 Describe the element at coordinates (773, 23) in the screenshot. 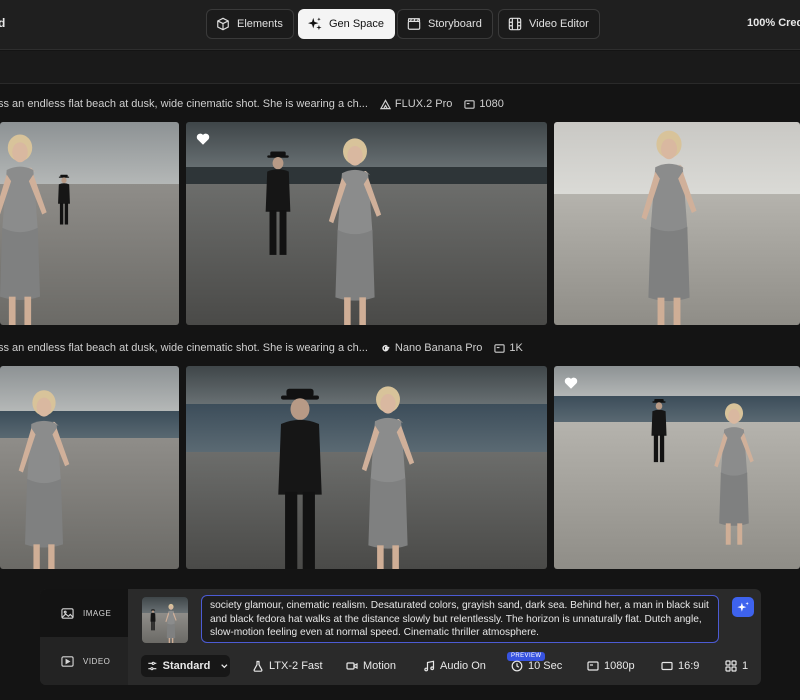

I see `credits-indicator: 100% Cred` at that location.